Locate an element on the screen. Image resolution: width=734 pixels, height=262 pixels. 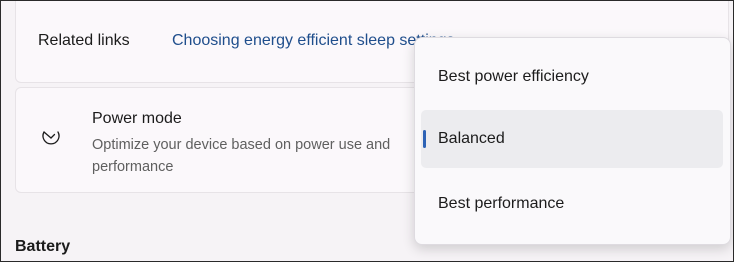
option-label: Best power efficiency is located at coordinates (513, 76).